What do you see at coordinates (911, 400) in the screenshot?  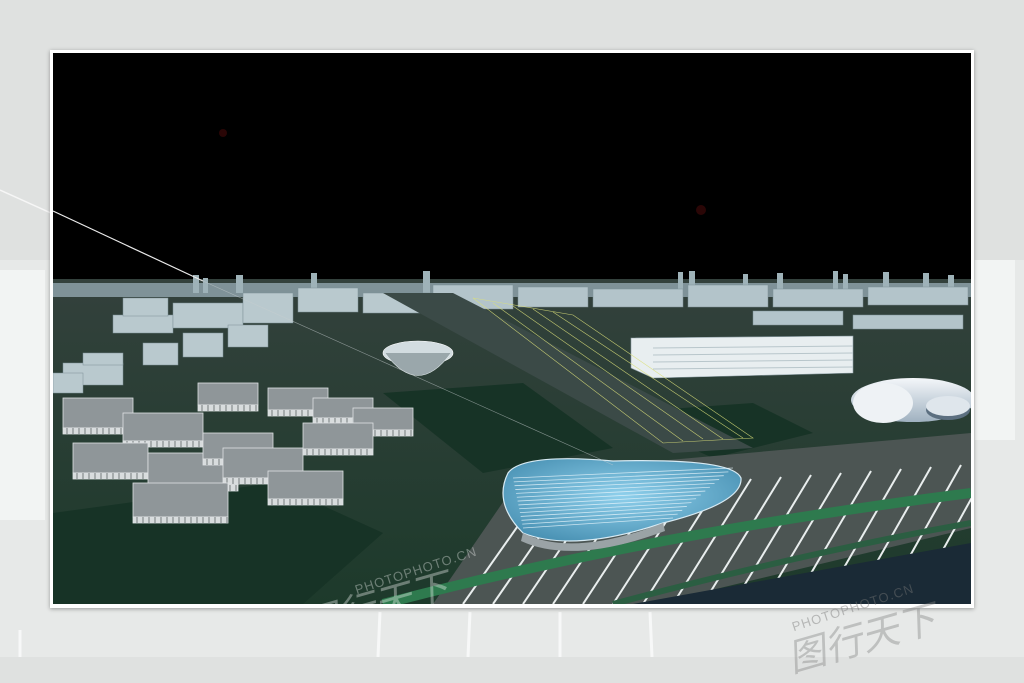 I see `pod-buildings` at bounding box center [911, 400].